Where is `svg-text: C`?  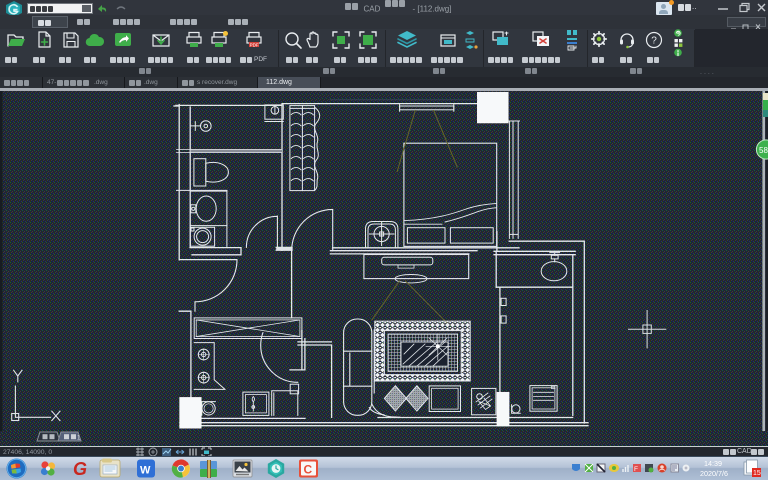
svg-text: C is located at coordinates (308, 470).